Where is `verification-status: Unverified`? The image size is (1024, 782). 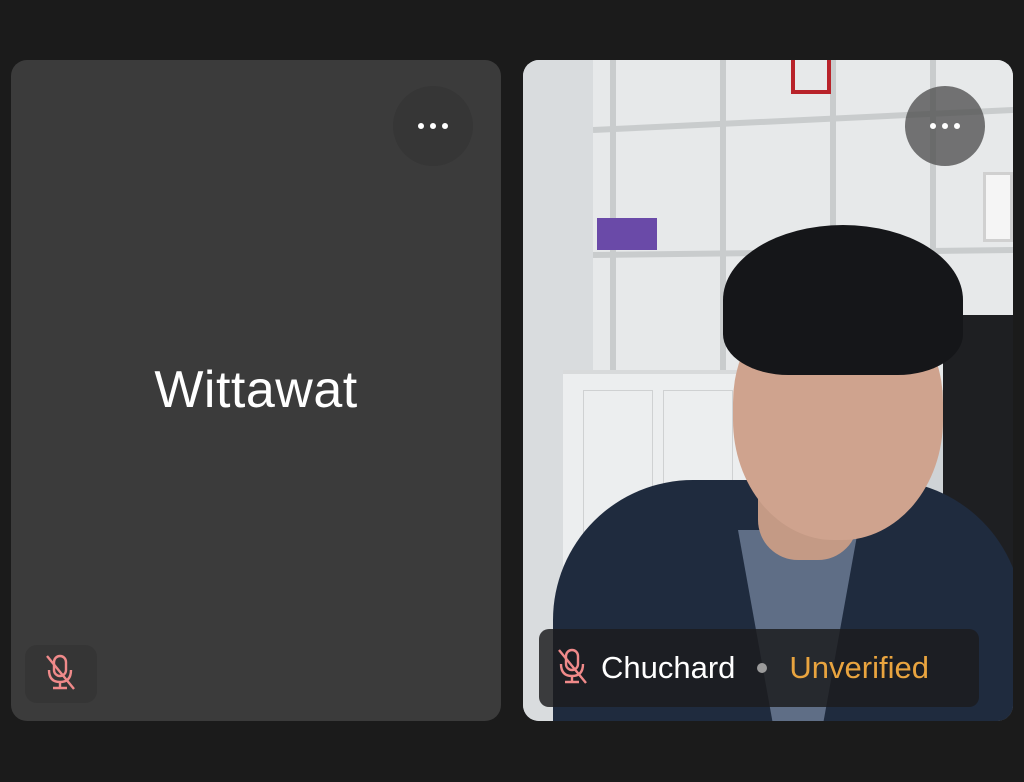
verification-status: Unverified is located at coordinates (859, 667).